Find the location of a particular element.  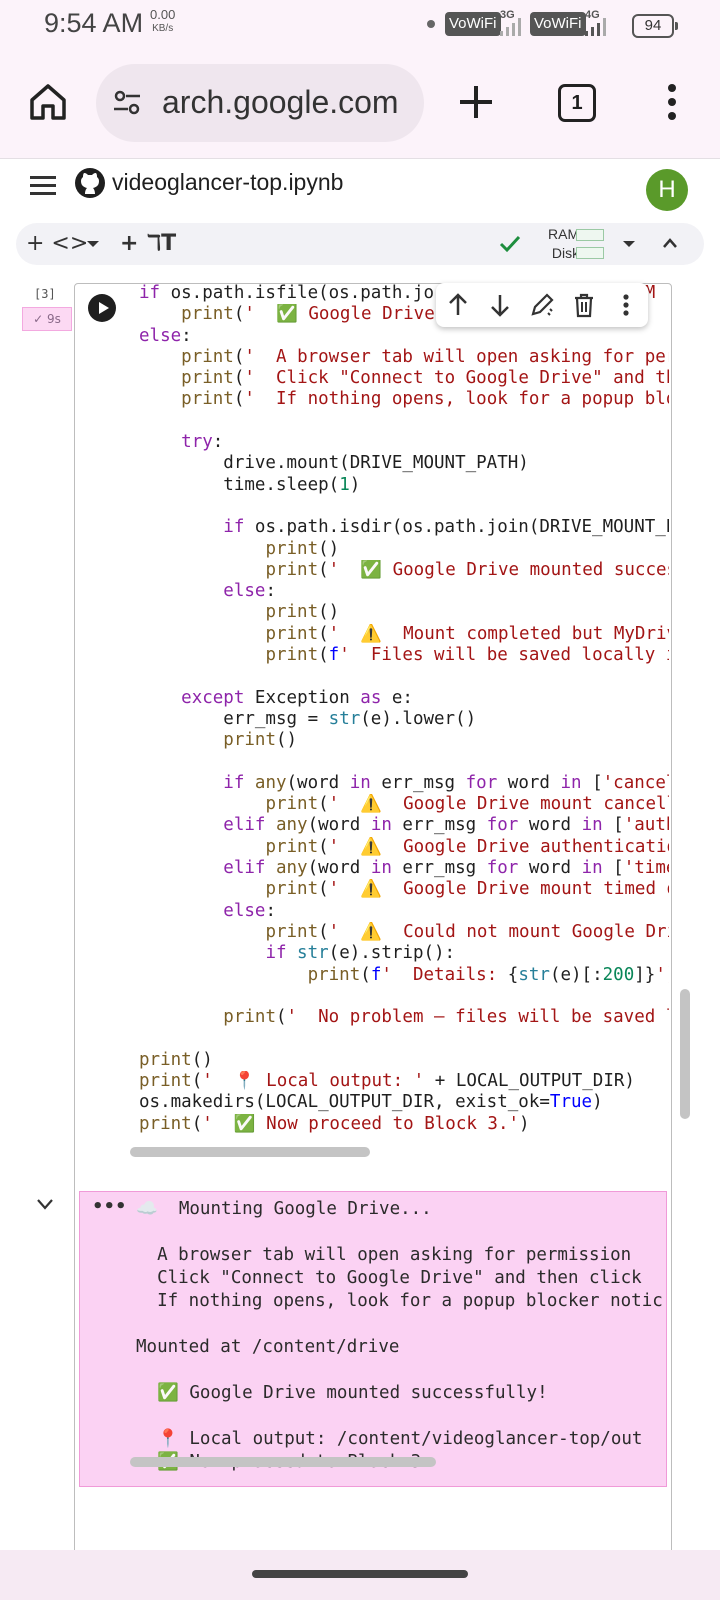

code-line: print(' ⚠️ Google Drive authenticatio is located at coordinates (467, 846).